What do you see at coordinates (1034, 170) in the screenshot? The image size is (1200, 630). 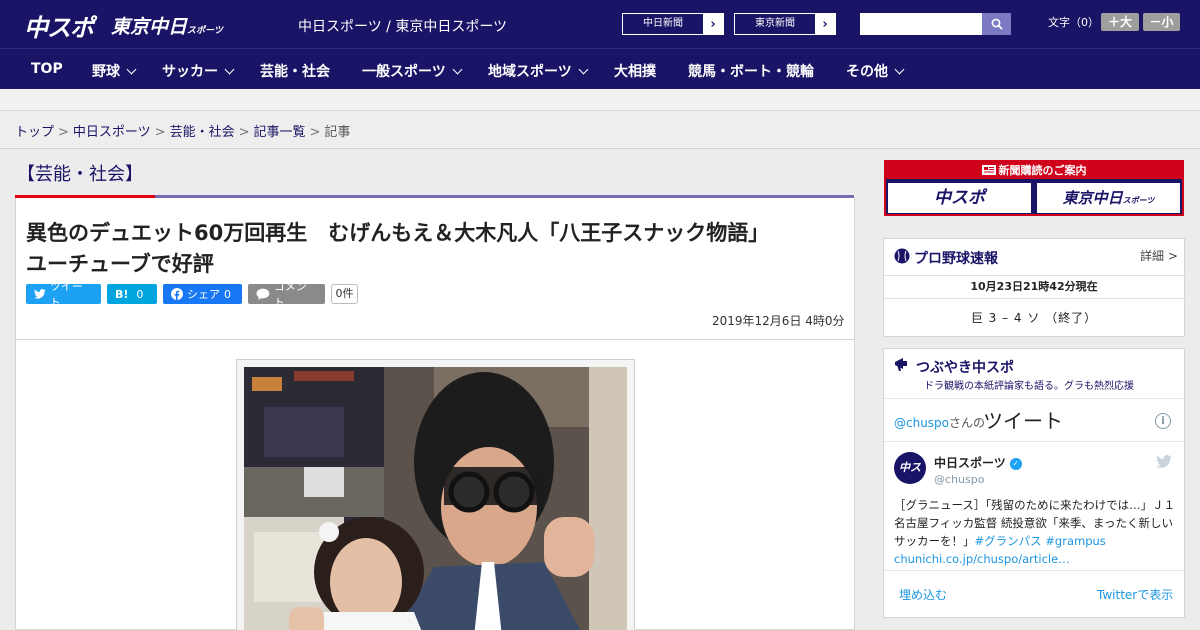 I see `subscription-ad-title: 新聞購読のご案内` at bounding box center [1034, 170].